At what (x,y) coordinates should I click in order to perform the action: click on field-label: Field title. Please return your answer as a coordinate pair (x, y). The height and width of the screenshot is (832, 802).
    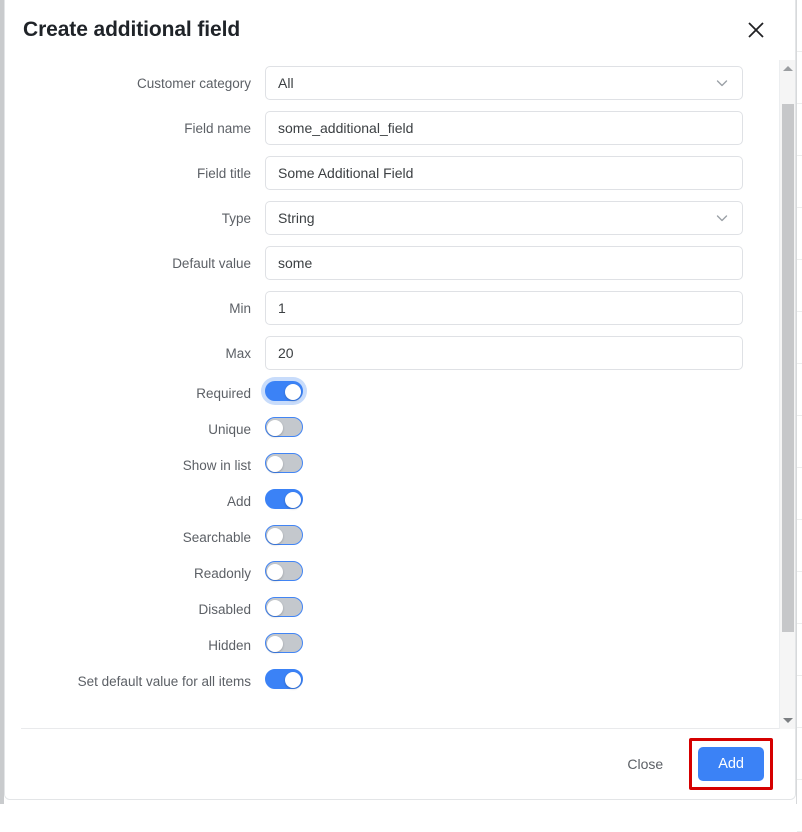
    Looking at the image, I should click on (223, 173).